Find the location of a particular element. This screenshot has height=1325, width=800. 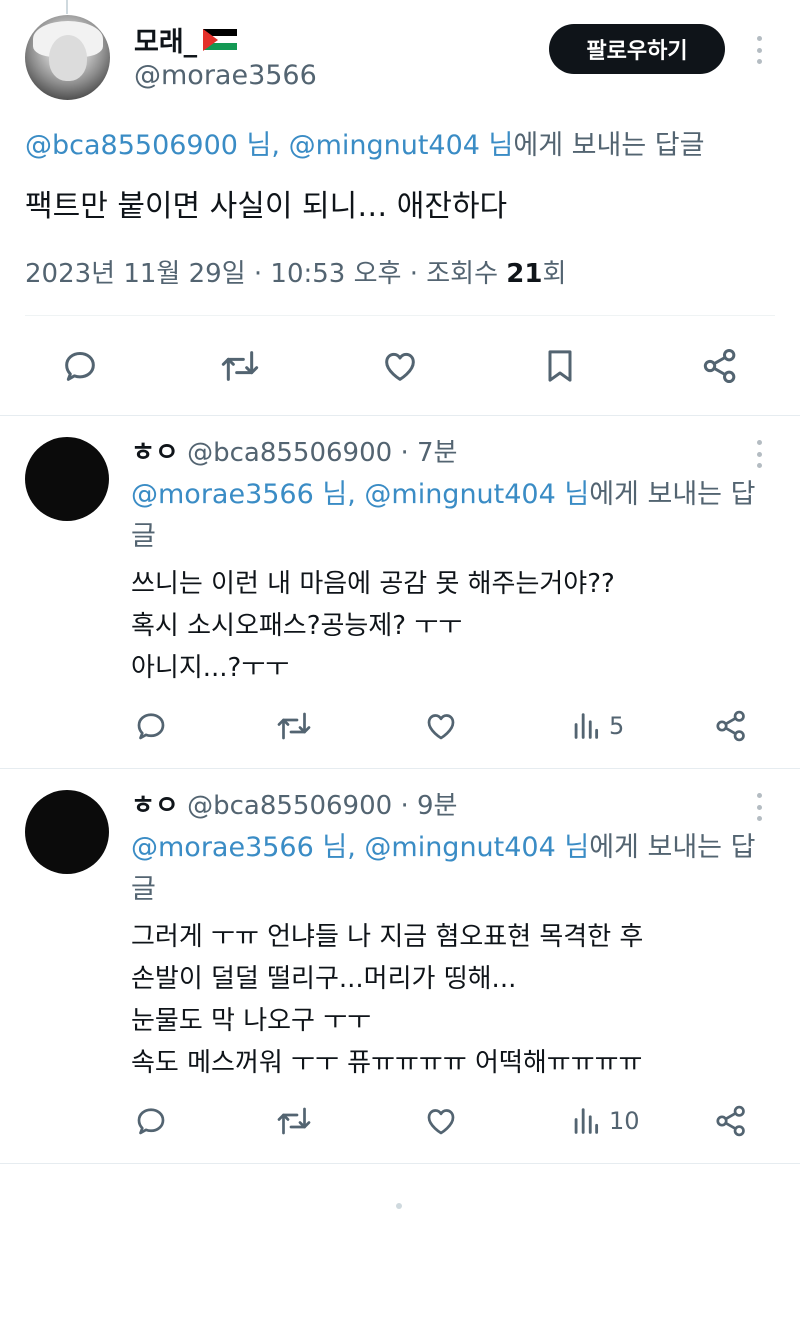

user-handle: @morae3566 is located at coordinates (225, 75).